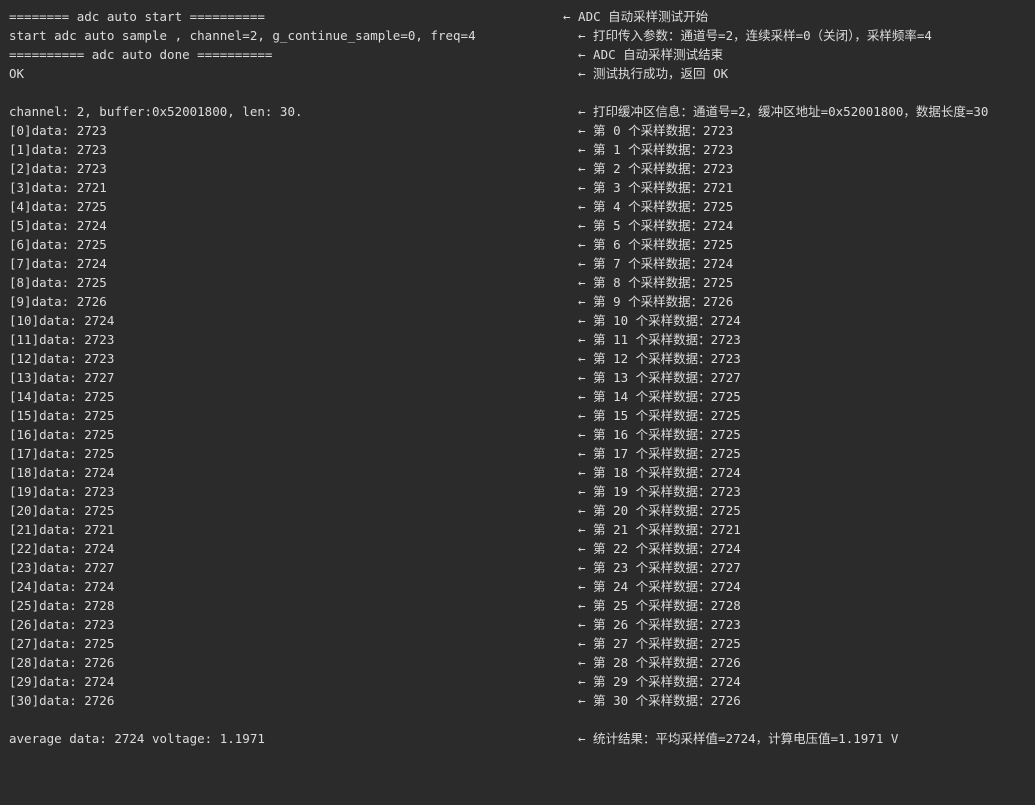  I want to click on data-line: [2]data: 2723 ← 第 2 个采样数据：2723, so click(517, 168).